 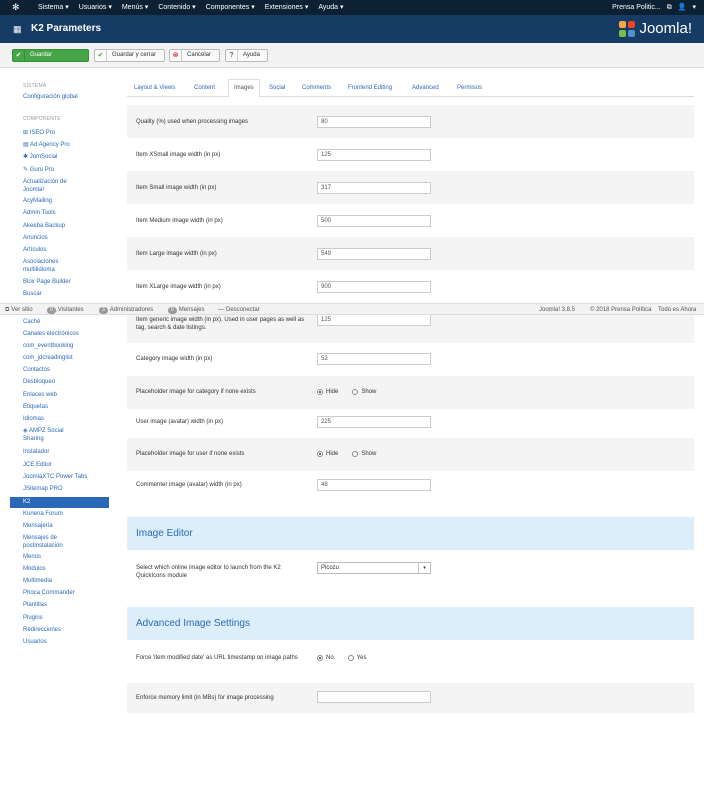 I want to click on image-editor-select: Picozu ▾, so click(x=374, y=568).